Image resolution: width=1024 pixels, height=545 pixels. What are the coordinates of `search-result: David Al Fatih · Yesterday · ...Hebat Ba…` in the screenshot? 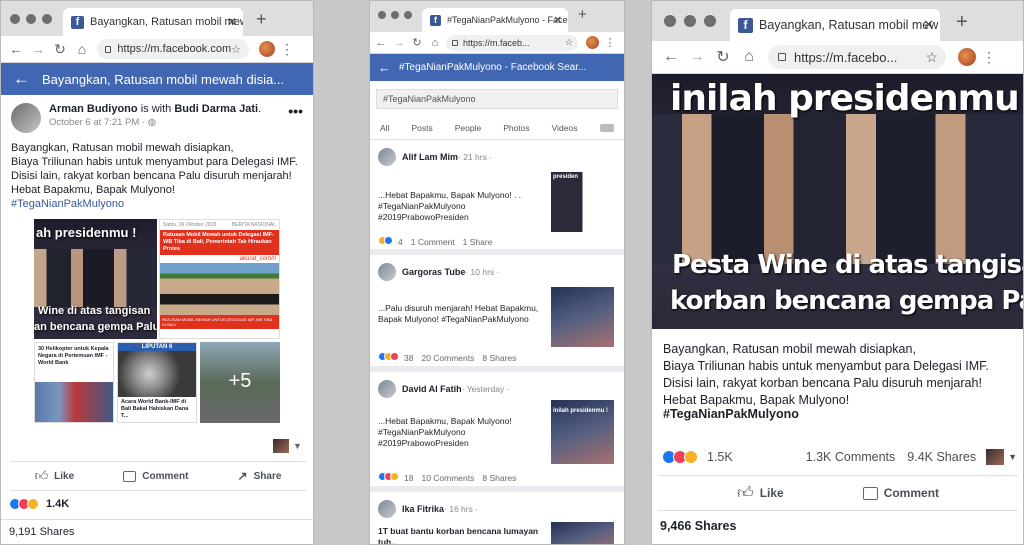 It's located at (497, 432).